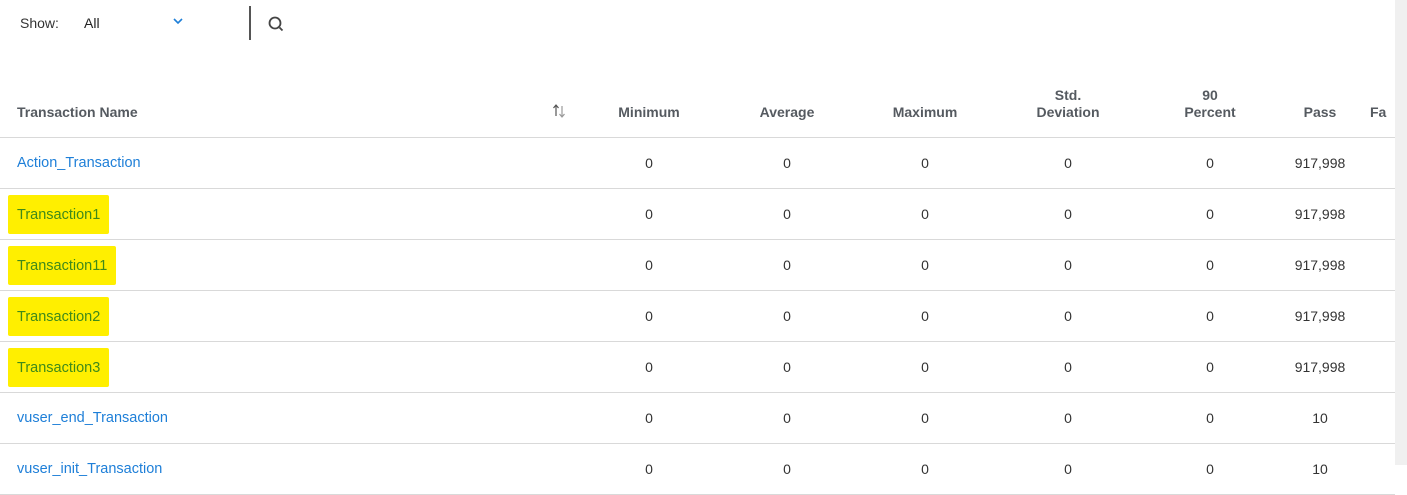 Image resolution: width=1407 pixels, height=495 pixels. Describe the element at coordinates (1068, 112) in the screenshot. I see `header-std-line2: Deviation` at that location.